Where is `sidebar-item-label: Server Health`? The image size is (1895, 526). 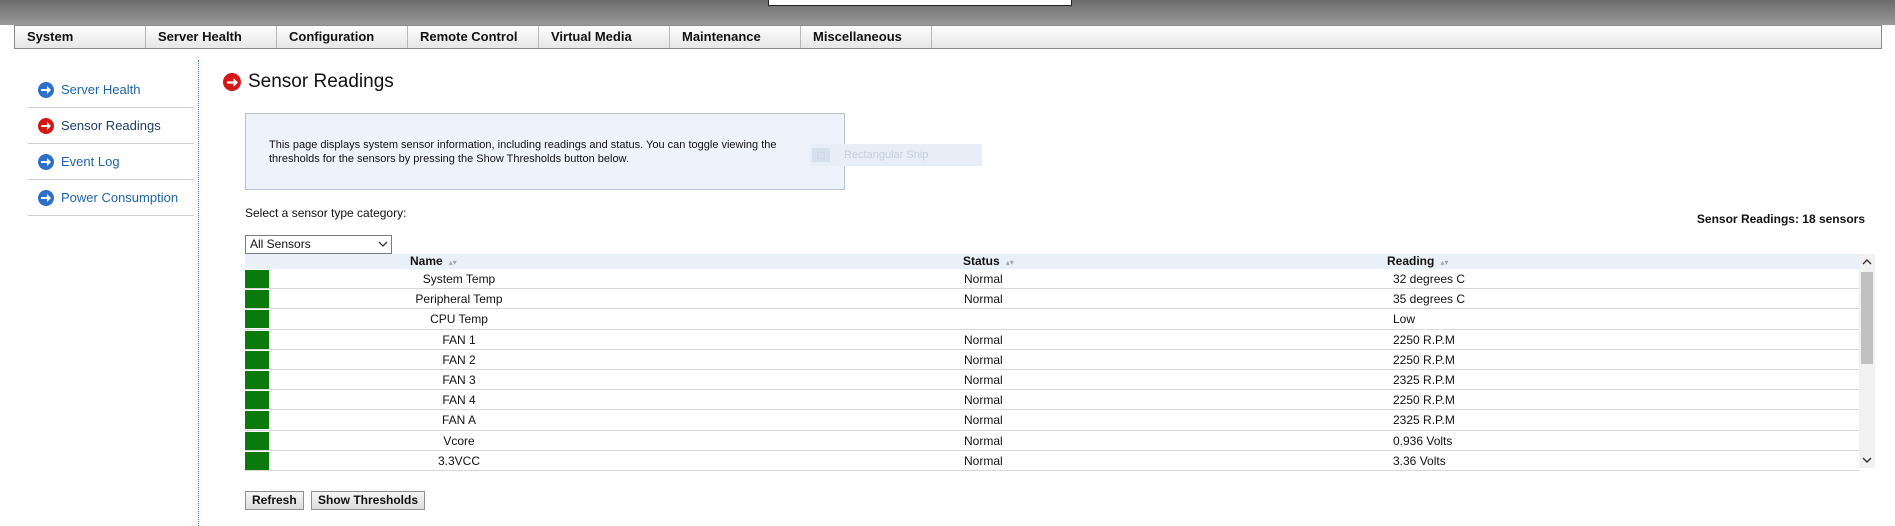
sidebar-item-label: Server Health is located at coordinates (101, 89).